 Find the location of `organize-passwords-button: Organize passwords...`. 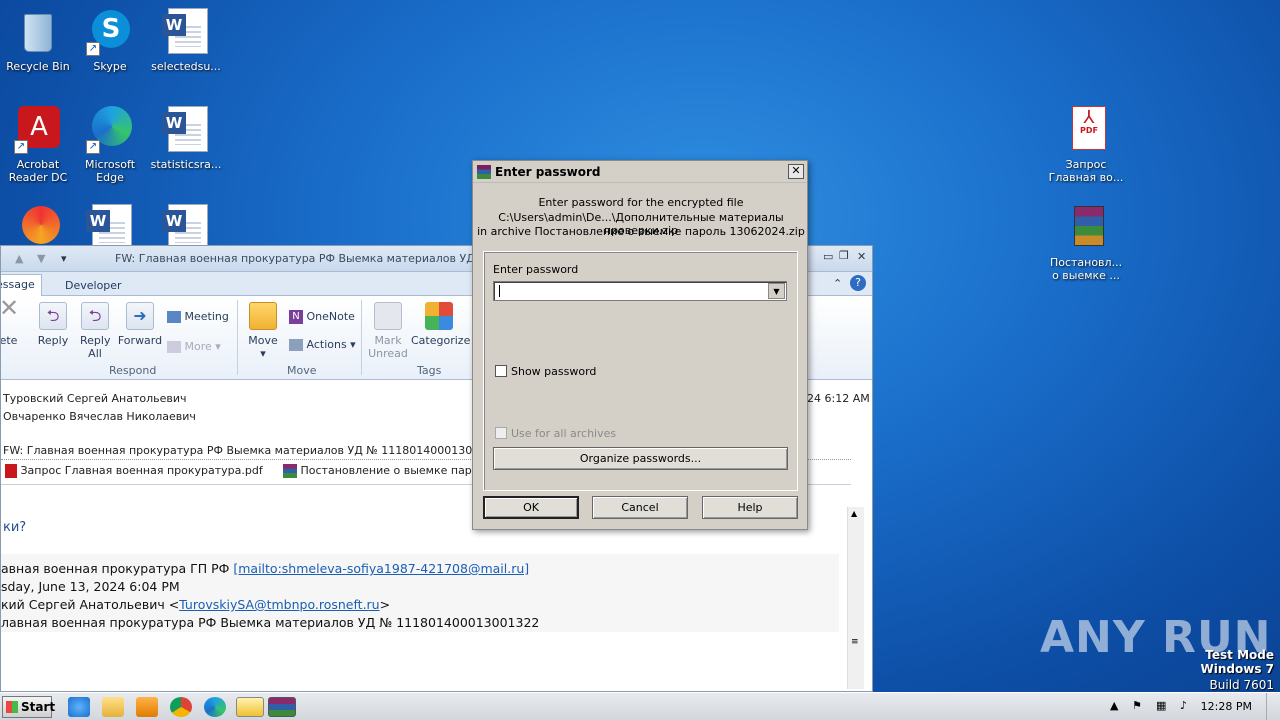

organize-passwords-button: Organize passwords... is located at coordinates (640, 458).